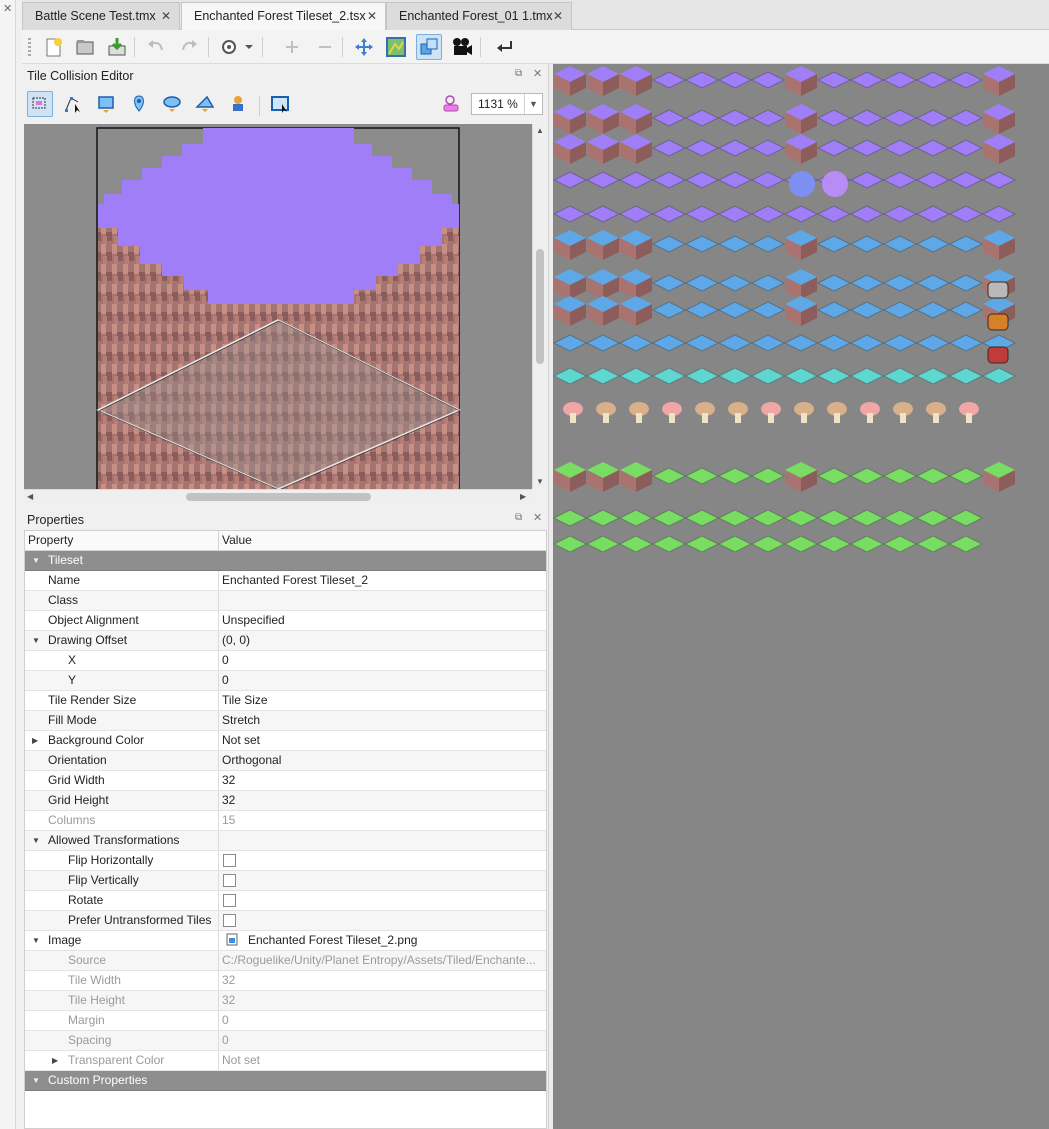  I want to click on return-icon, so click(505, 47).